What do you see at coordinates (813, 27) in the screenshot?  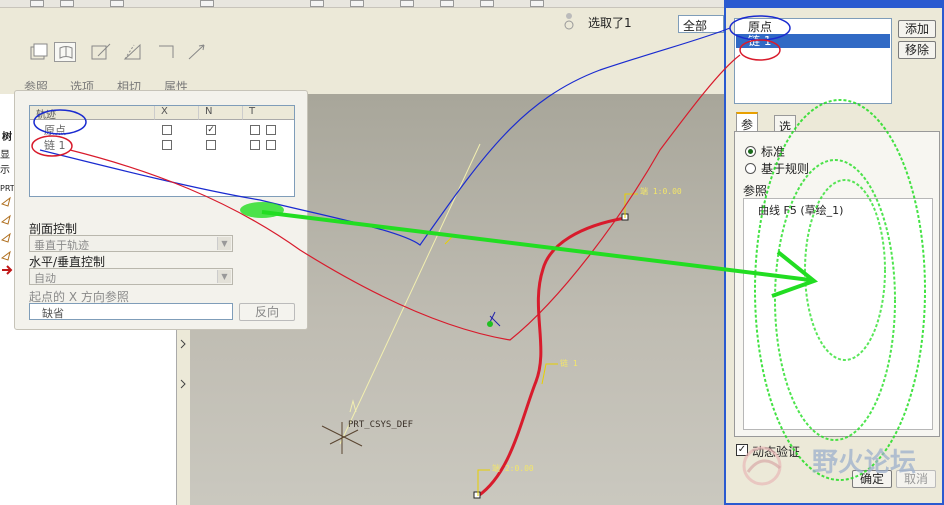 I see `list-item: 原点` at bounding box center [813, 27].